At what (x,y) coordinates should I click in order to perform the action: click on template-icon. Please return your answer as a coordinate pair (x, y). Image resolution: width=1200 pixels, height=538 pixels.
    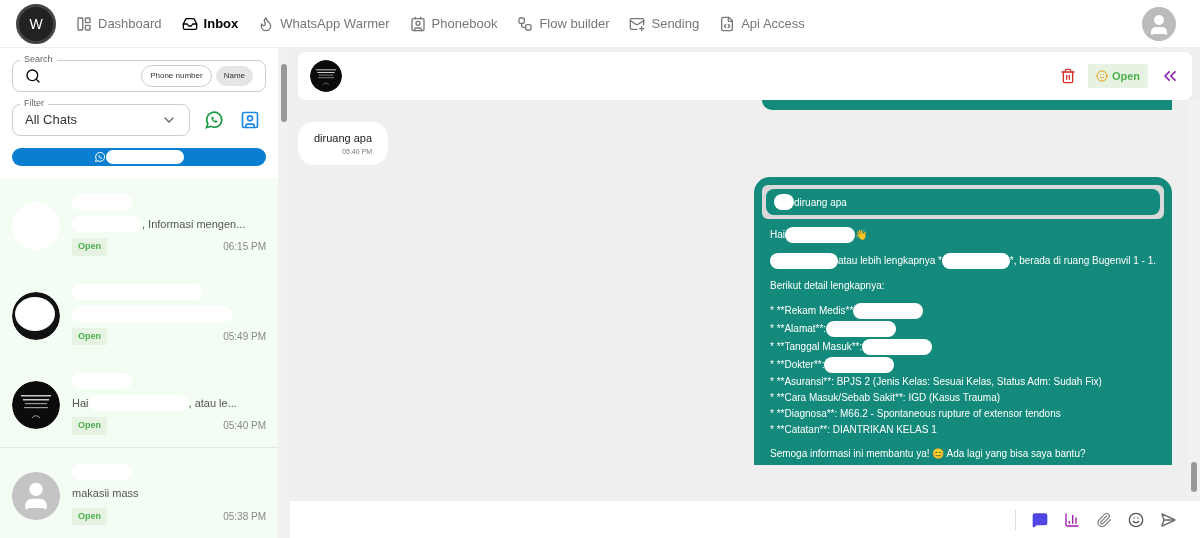
    Looking at the image, I should click on (1040, 519).